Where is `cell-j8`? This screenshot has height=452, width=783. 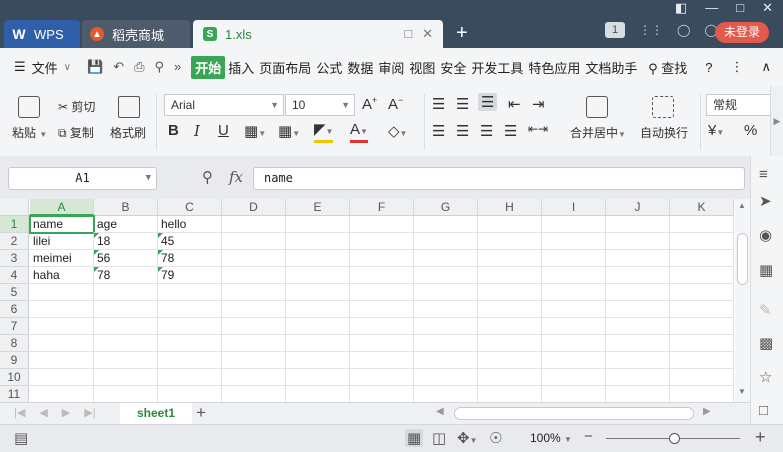 cell-j8 is located at coordinates (638, 343).